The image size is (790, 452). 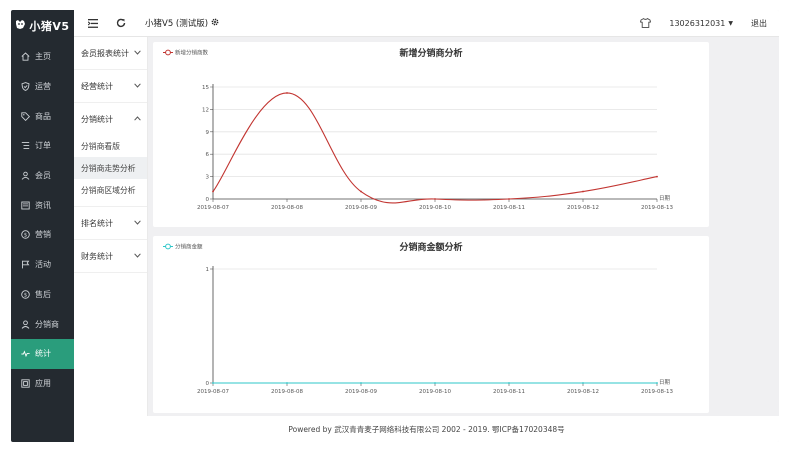 I want to click on caret-down-icon: ▼, so click(x=730, y=23).